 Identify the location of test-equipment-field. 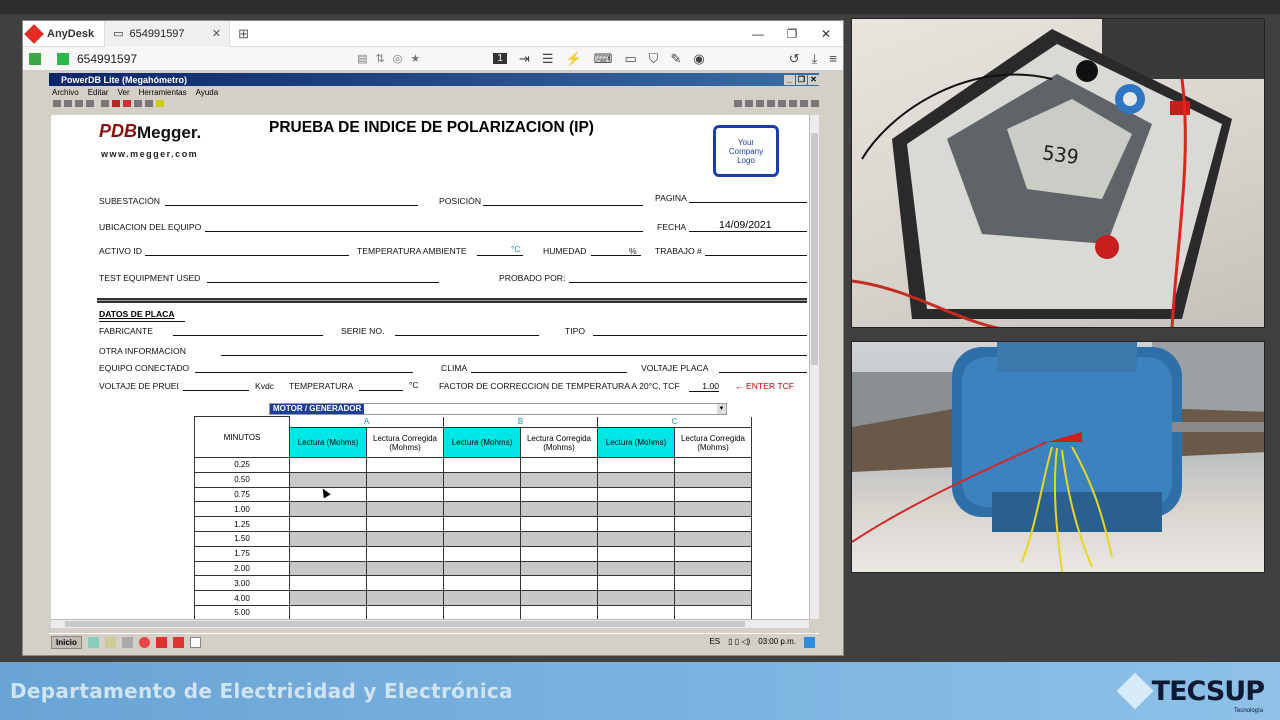
(323, 282).